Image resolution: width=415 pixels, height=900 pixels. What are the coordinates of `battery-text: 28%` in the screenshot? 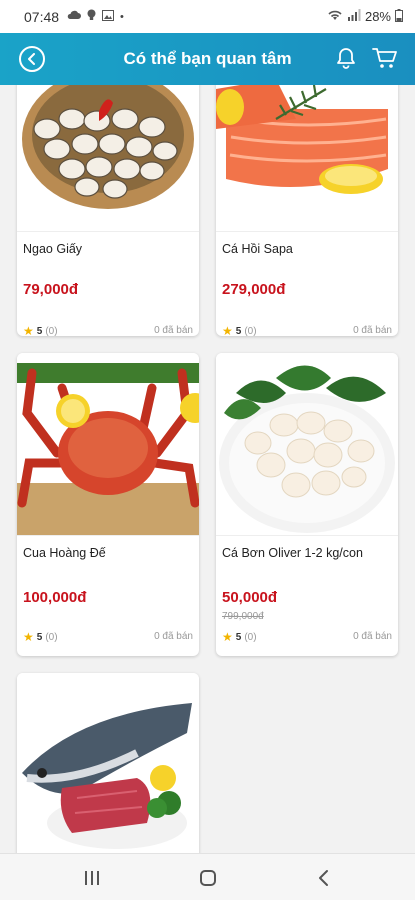 It's located at (377, 16).